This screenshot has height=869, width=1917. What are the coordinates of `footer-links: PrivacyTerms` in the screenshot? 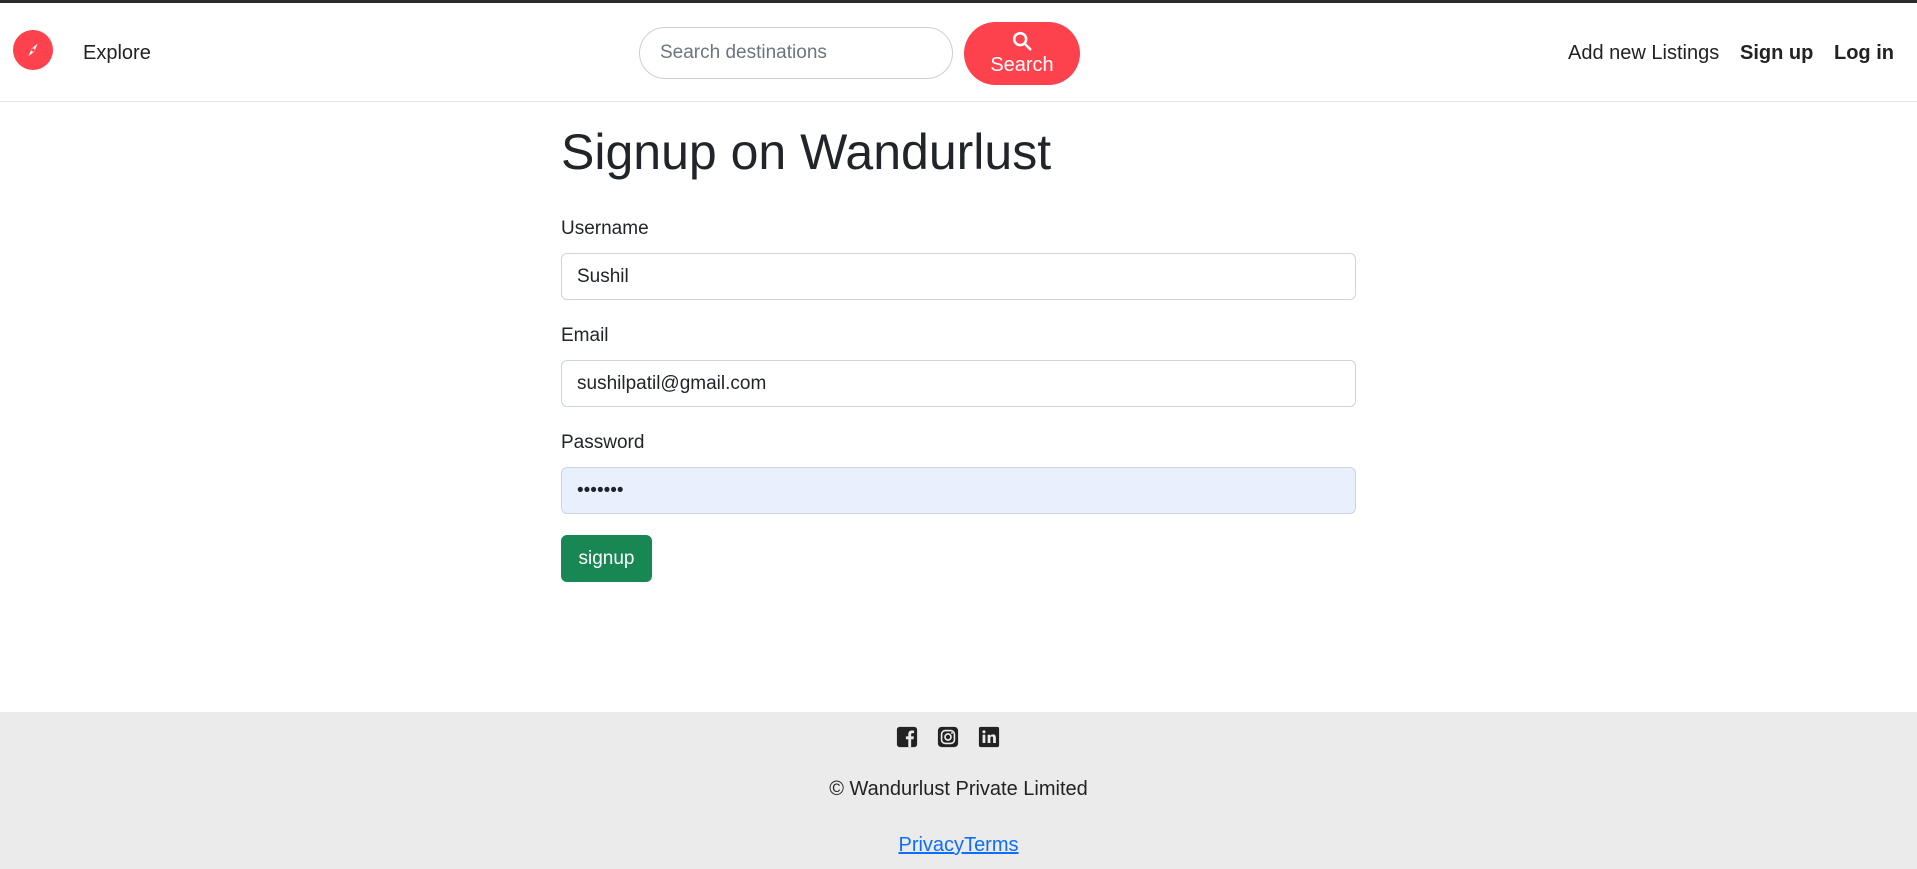 It's located at (958, 845).